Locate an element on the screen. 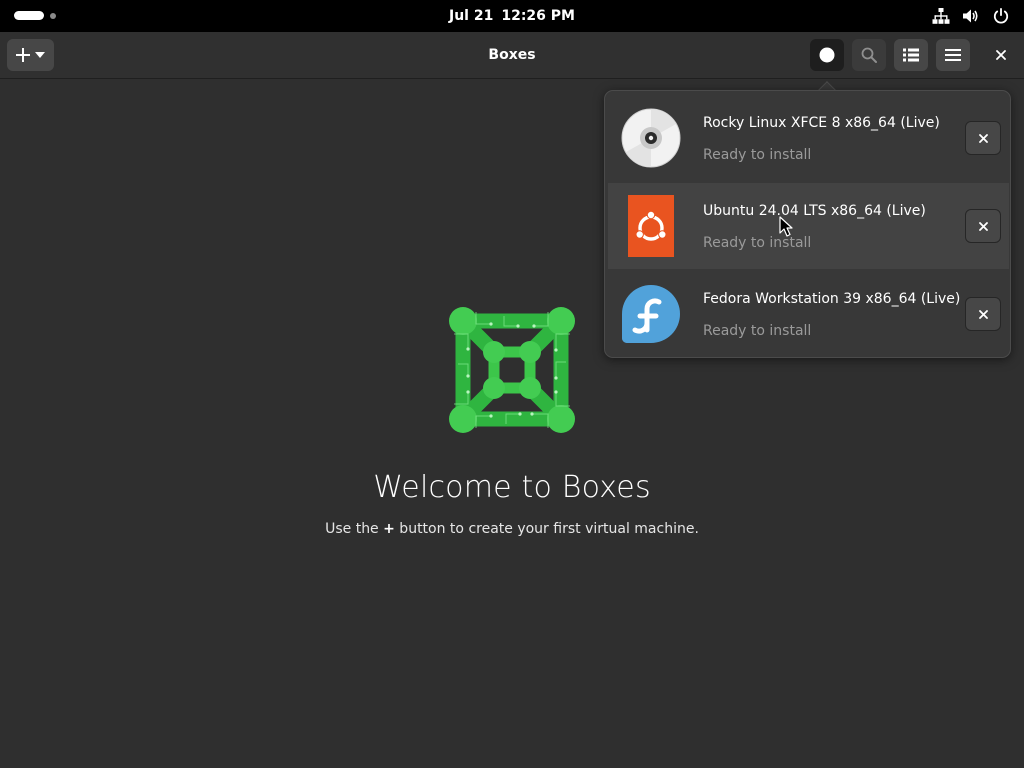 The height and width of the screenshot is (768, 1024). power-icon is located at coordinates (1001, 16).